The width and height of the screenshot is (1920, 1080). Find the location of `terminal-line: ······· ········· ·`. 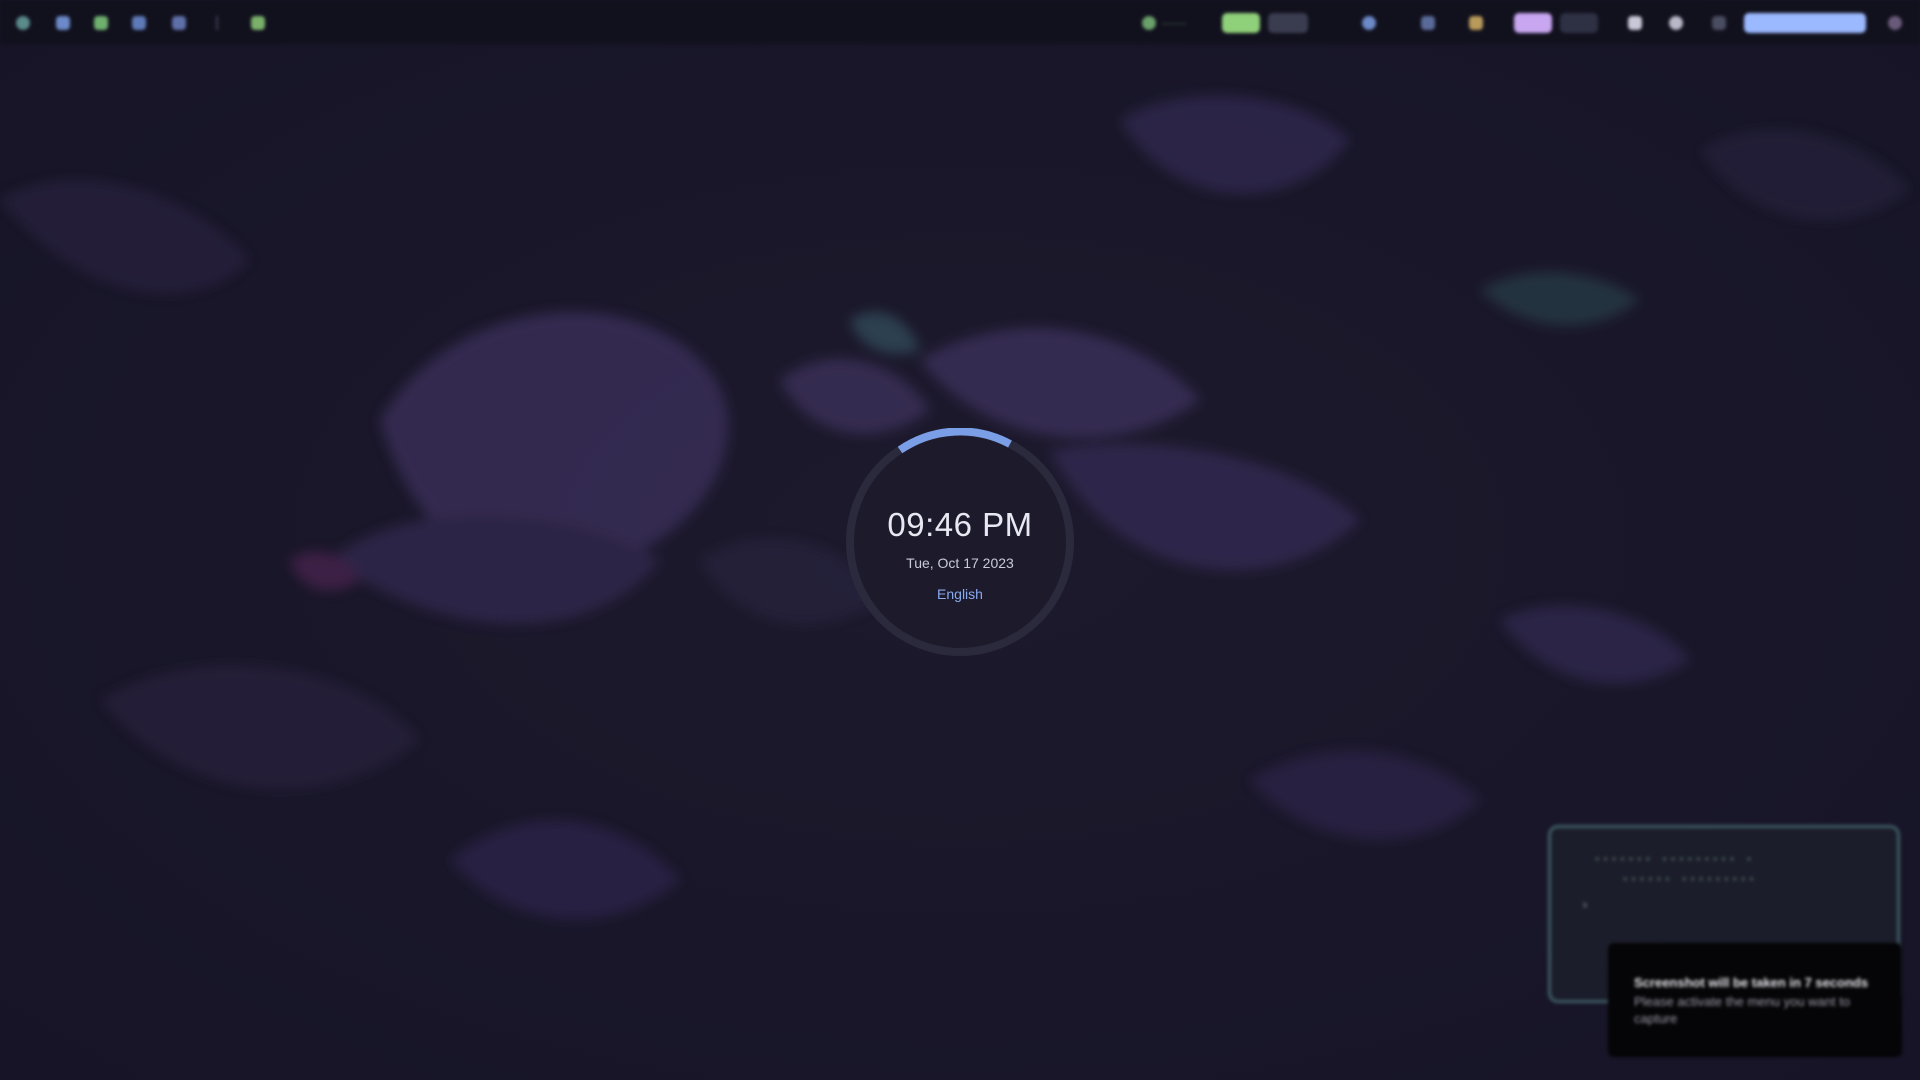

terminal-line: ······· ········· · is located at coordinates (1673, 860).